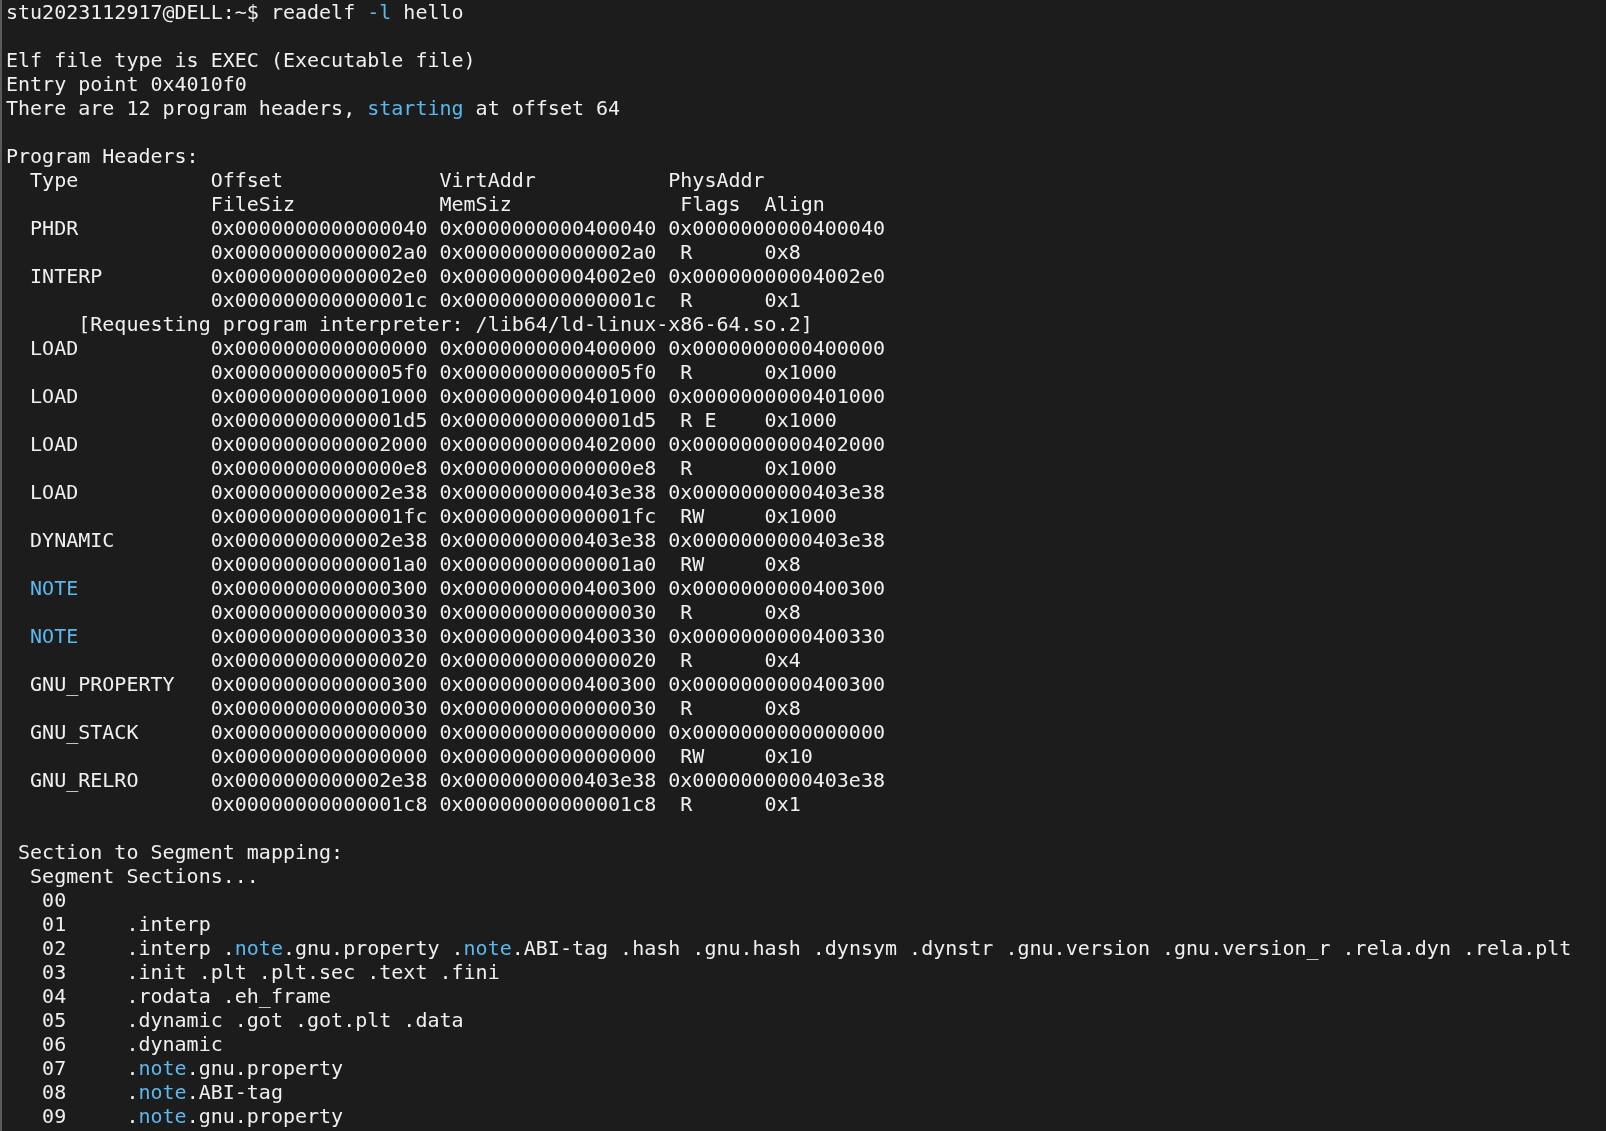  Describe the element at coordinates (457, 684) in the screenshot. I see `terminal-line: GNU_PROPERTY 0x0000000000000300 0x0000000000400300 0x0000000000400300` at that location.